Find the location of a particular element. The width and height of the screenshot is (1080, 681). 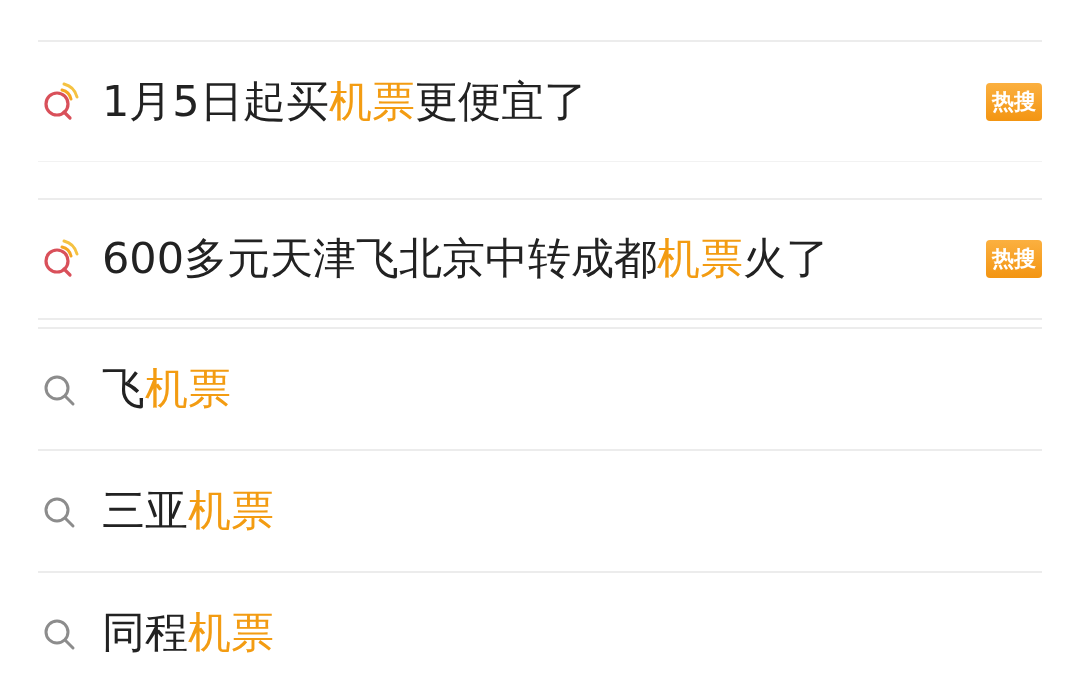

suggestion-text: 飞机票 is located at coordinates (167, 388).